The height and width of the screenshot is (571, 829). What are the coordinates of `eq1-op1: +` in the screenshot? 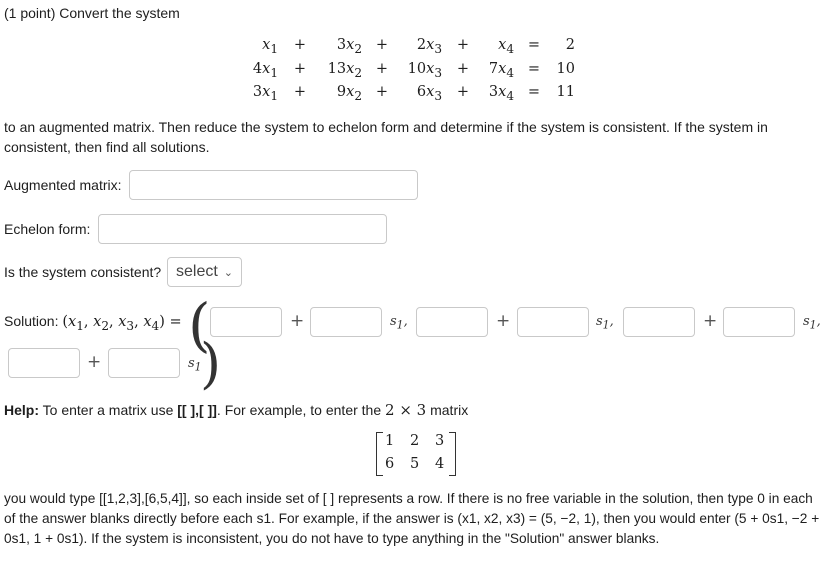 It's located at (300, 45).